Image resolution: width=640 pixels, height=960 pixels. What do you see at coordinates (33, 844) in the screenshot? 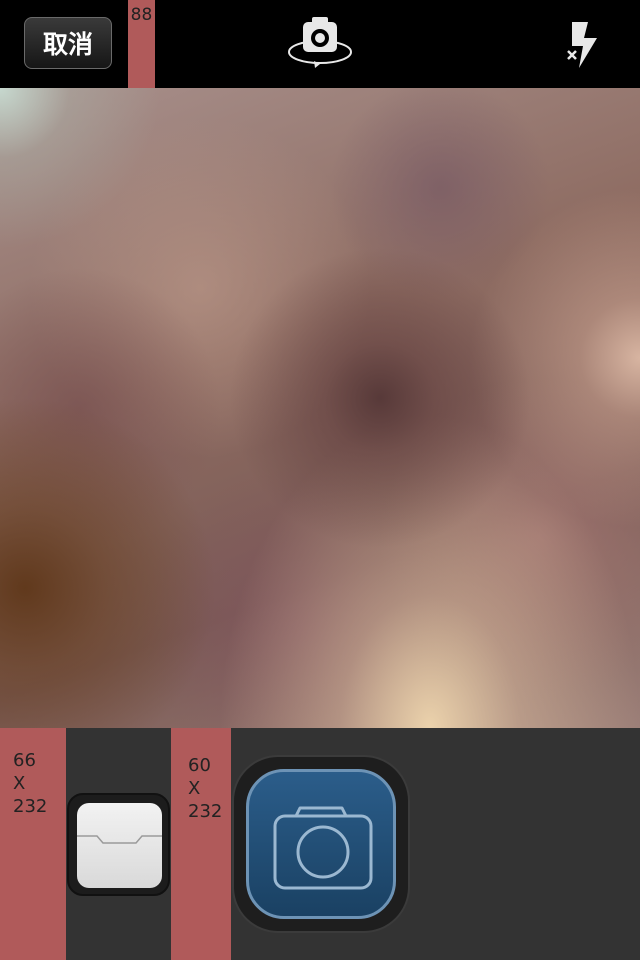
I see `guide-size-label-left: 66 X 232` at bounding box center [33, 844].